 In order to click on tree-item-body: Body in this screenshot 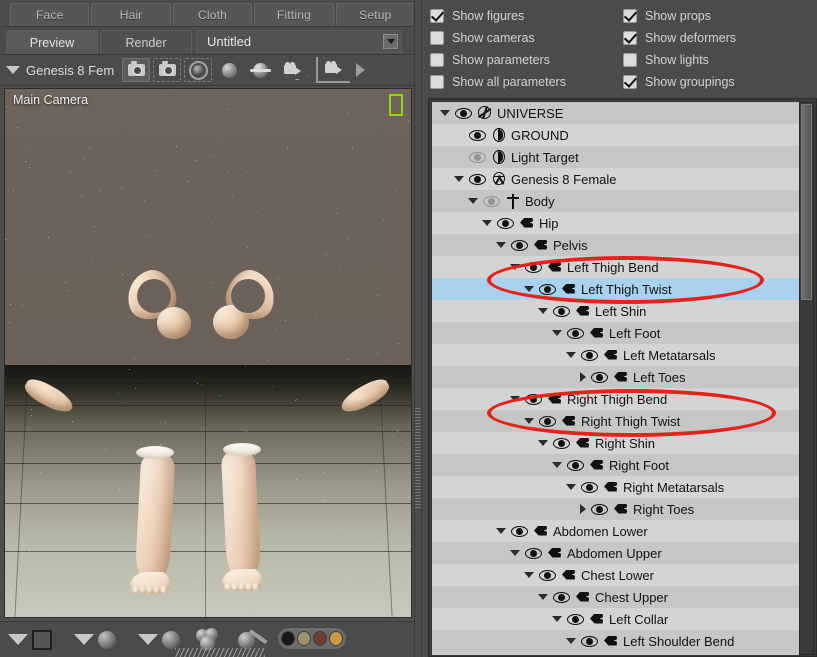, I will do `click(615, 201)`.